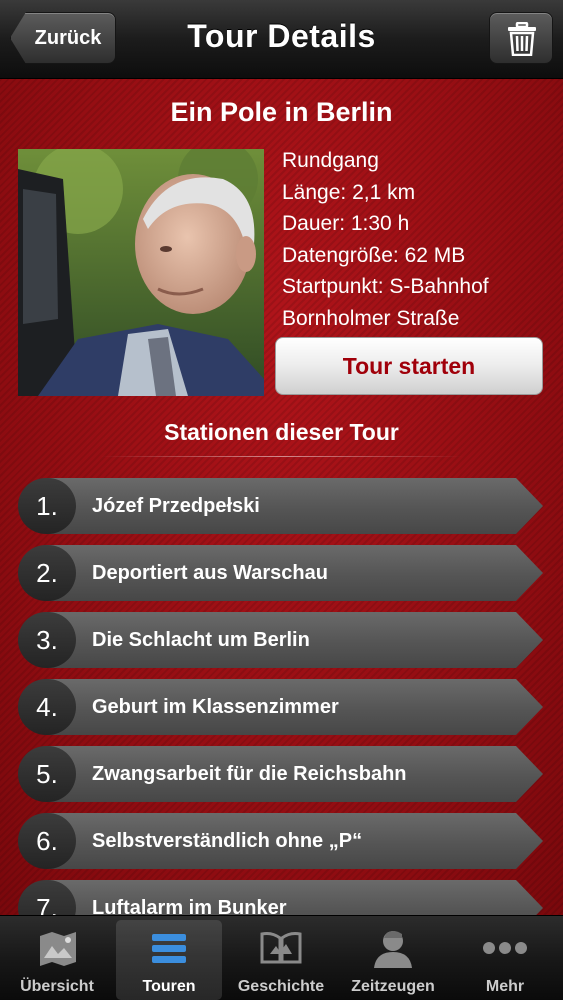 This screenshot has height=1000, width=563. What do you see at coordinates (281, 36) in the screenshot?
I see `page-title: Tour Details` at bounding box center [281, 36].